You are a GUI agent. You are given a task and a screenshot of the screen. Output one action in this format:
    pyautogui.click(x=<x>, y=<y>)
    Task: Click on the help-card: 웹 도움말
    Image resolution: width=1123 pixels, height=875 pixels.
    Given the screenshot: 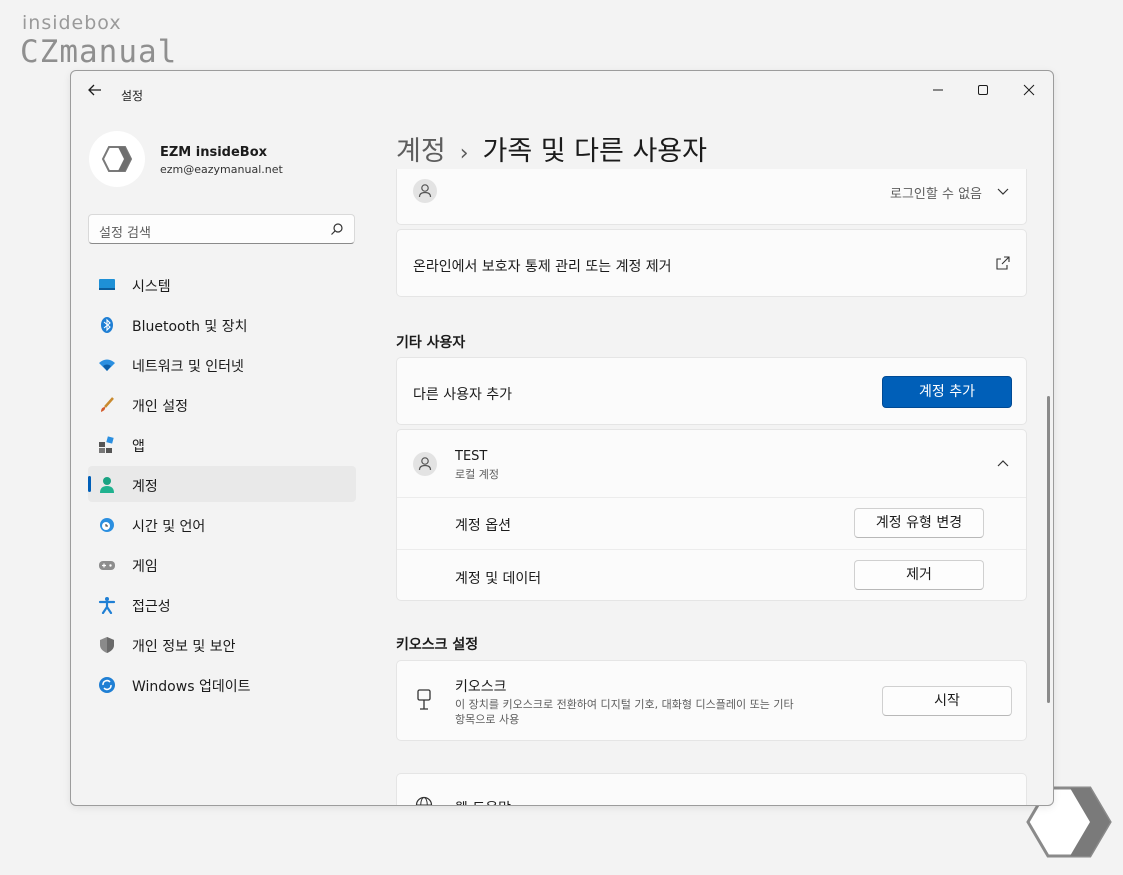 What is the action you would take?
    pyautogui.click(x=711, y=789)
    